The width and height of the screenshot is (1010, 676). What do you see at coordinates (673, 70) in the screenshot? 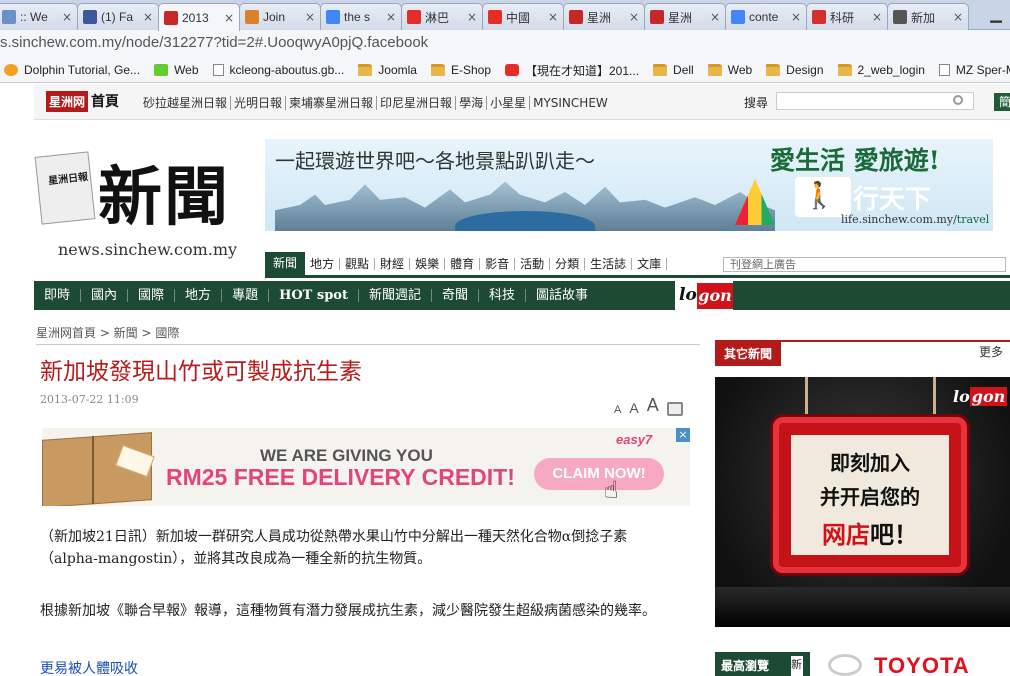
I see `bookmark-item: Dell` at bounding box center [673, 70].